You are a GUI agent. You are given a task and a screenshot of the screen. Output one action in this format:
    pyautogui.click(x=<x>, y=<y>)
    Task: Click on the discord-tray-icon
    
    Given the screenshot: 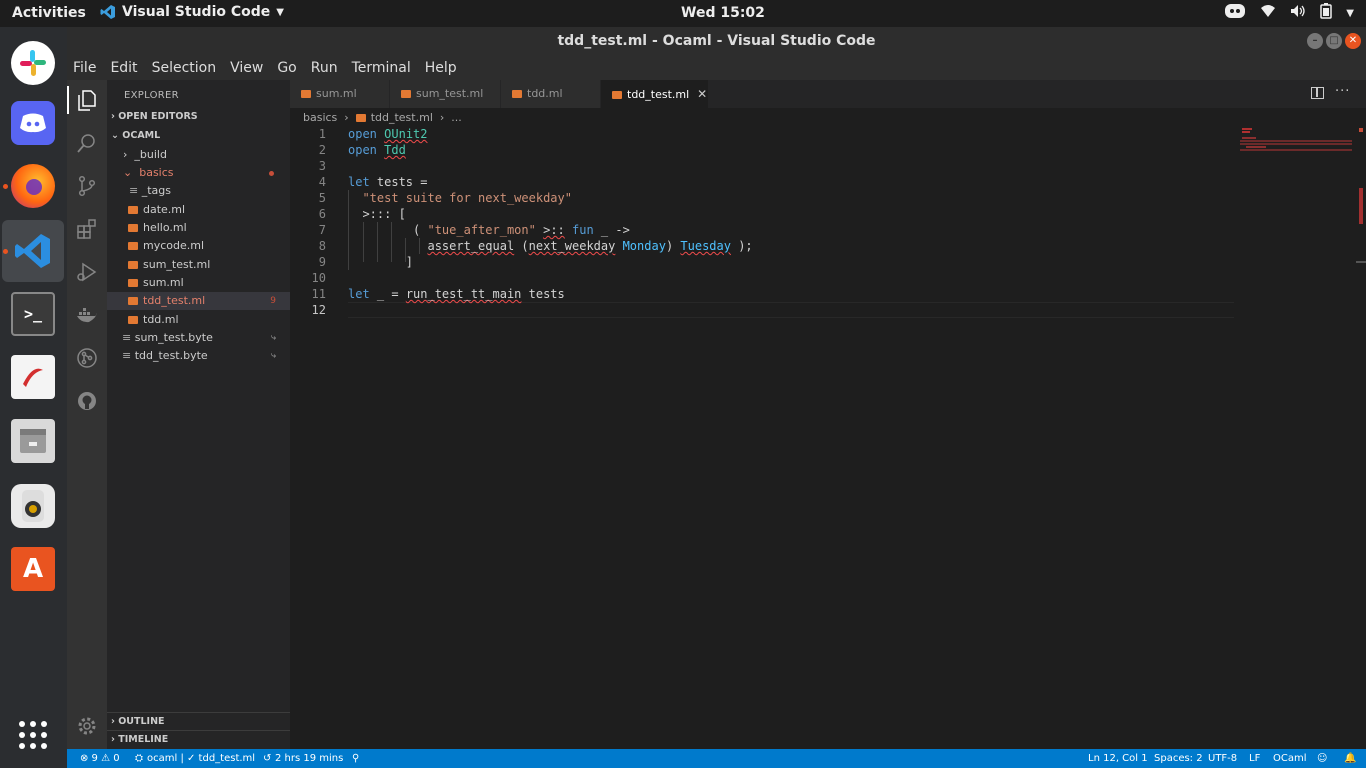 What is the action you would take?
    pyautogui.click(x=1235, y=13)
    